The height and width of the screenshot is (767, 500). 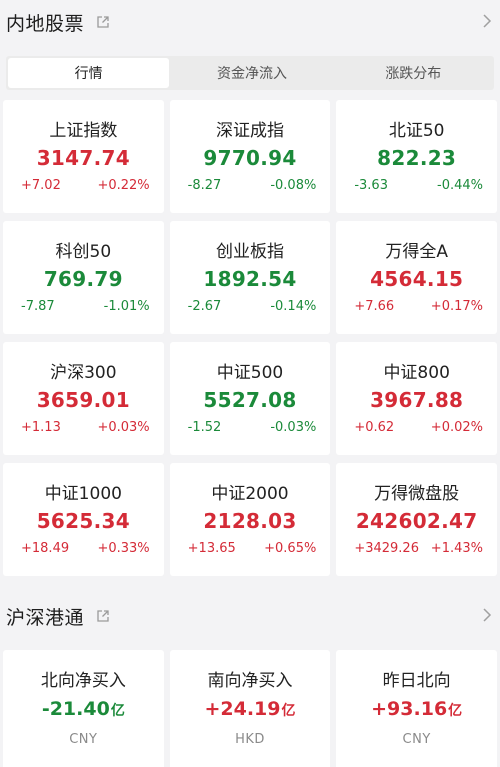 I want to click on index-card: 深证成指 9770.94 -8.27 -0.08%, so click(x=250, y=156).